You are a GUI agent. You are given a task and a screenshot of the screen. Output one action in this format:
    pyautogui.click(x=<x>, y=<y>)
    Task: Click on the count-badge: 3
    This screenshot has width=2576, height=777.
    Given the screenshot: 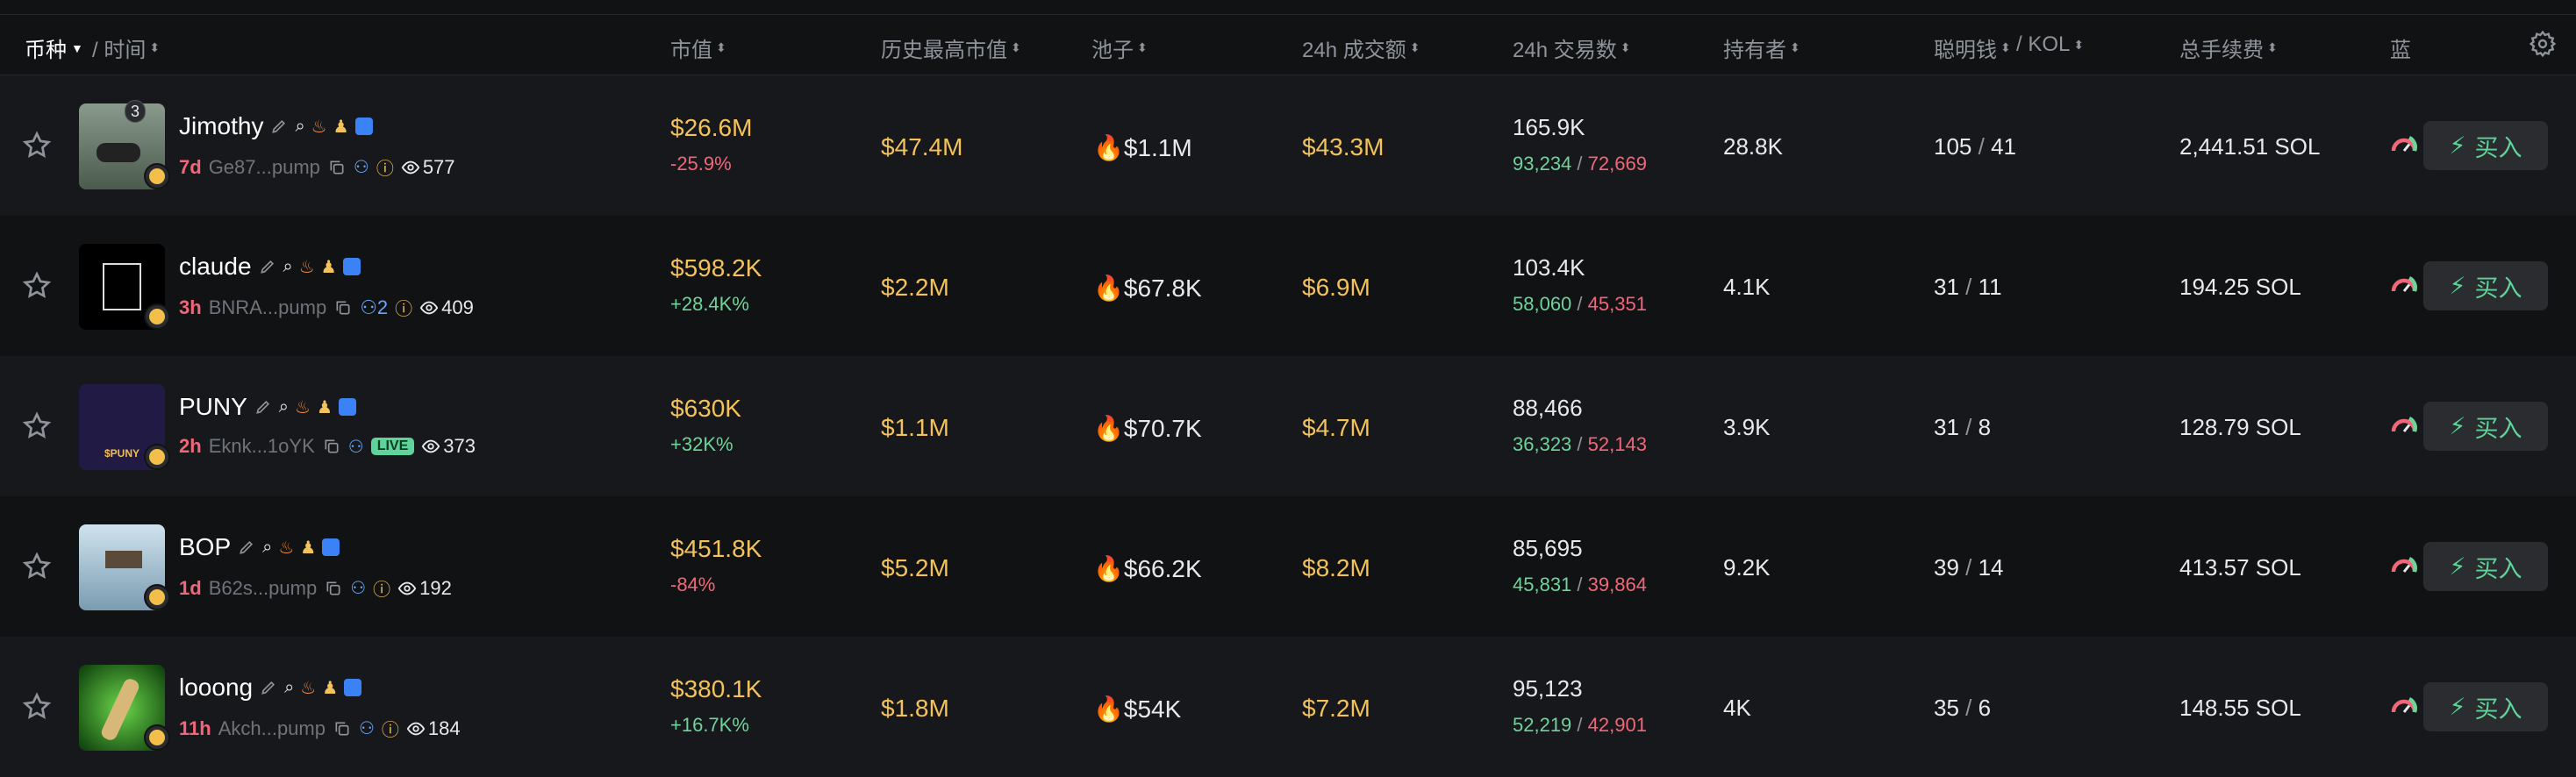 What is the action you would take?
    pyautogui.click(x=136, y=112)
    